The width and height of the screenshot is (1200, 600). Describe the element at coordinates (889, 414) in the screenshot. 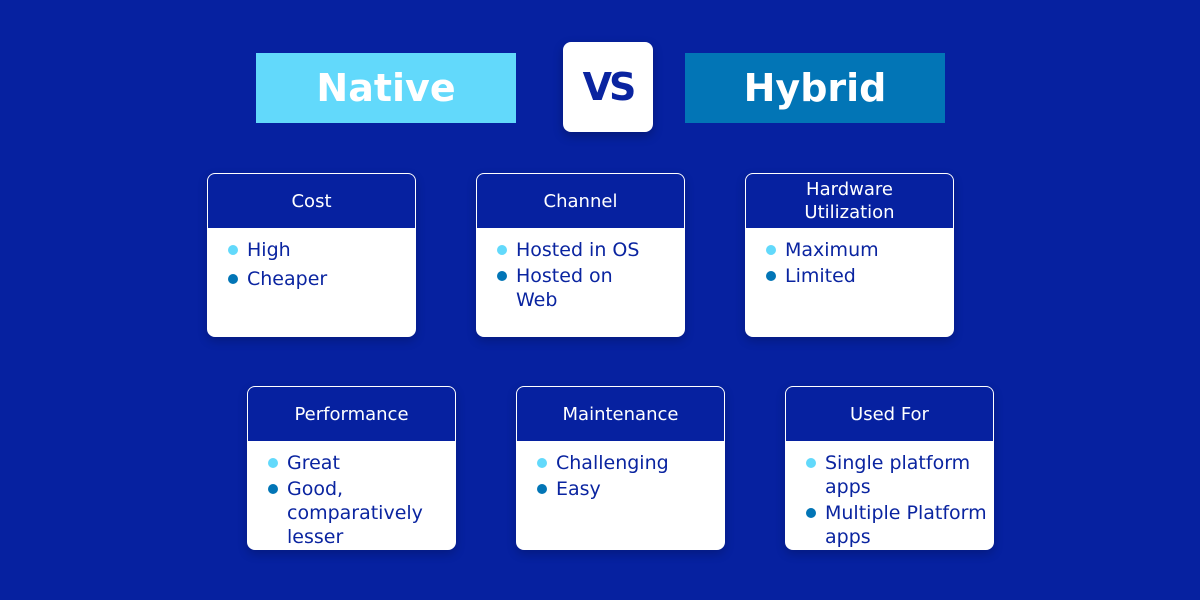

I see `card-title: Used For` at that location.